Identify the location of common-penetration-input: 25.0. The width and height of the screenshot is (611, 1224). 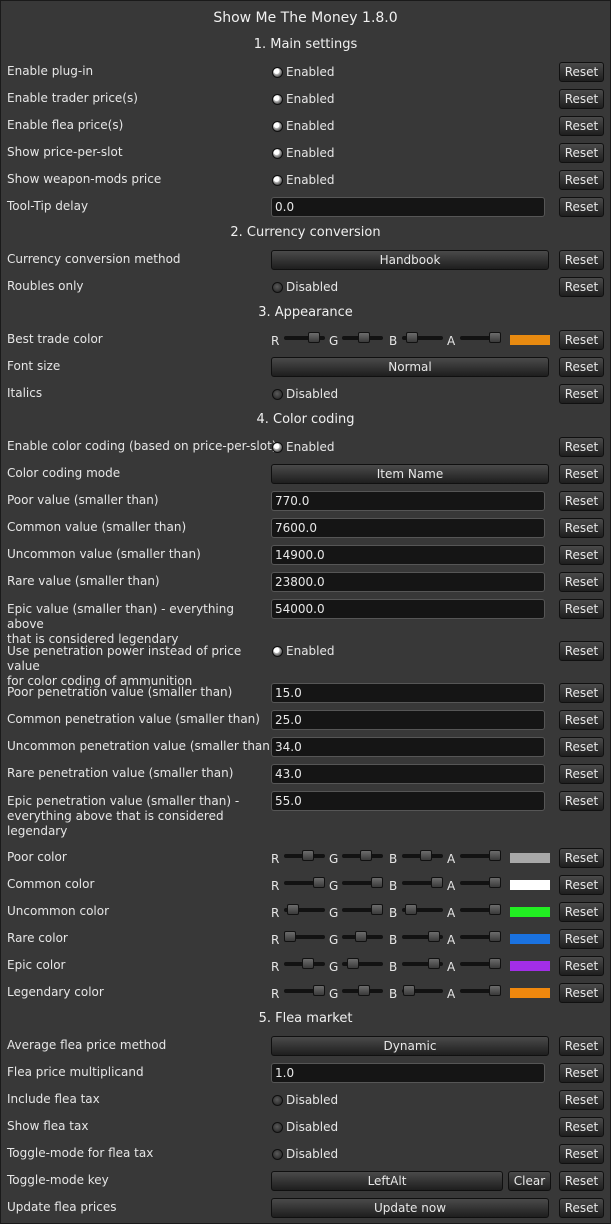
(408, 720).